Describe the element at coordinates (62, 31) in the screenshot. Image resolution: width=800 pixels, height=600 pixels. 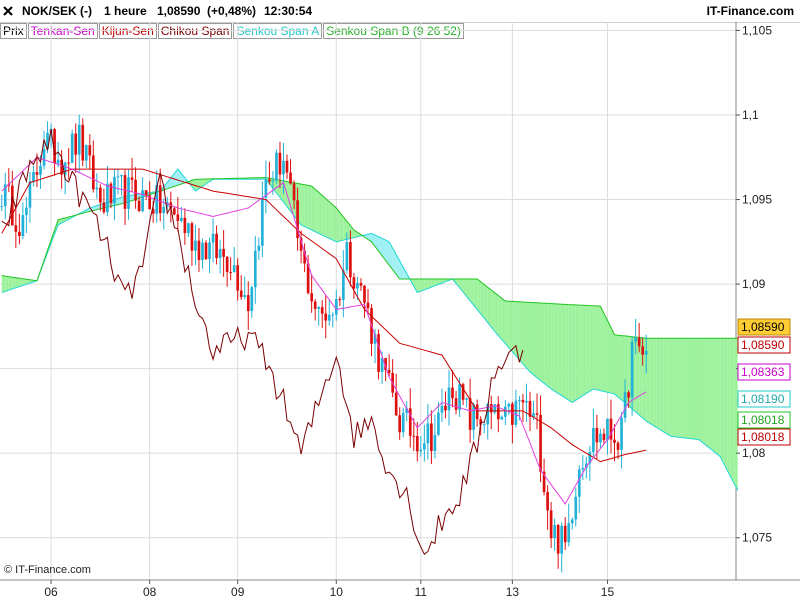
I see `legend-item-tenkan: Tenkan-Sen` at that location.